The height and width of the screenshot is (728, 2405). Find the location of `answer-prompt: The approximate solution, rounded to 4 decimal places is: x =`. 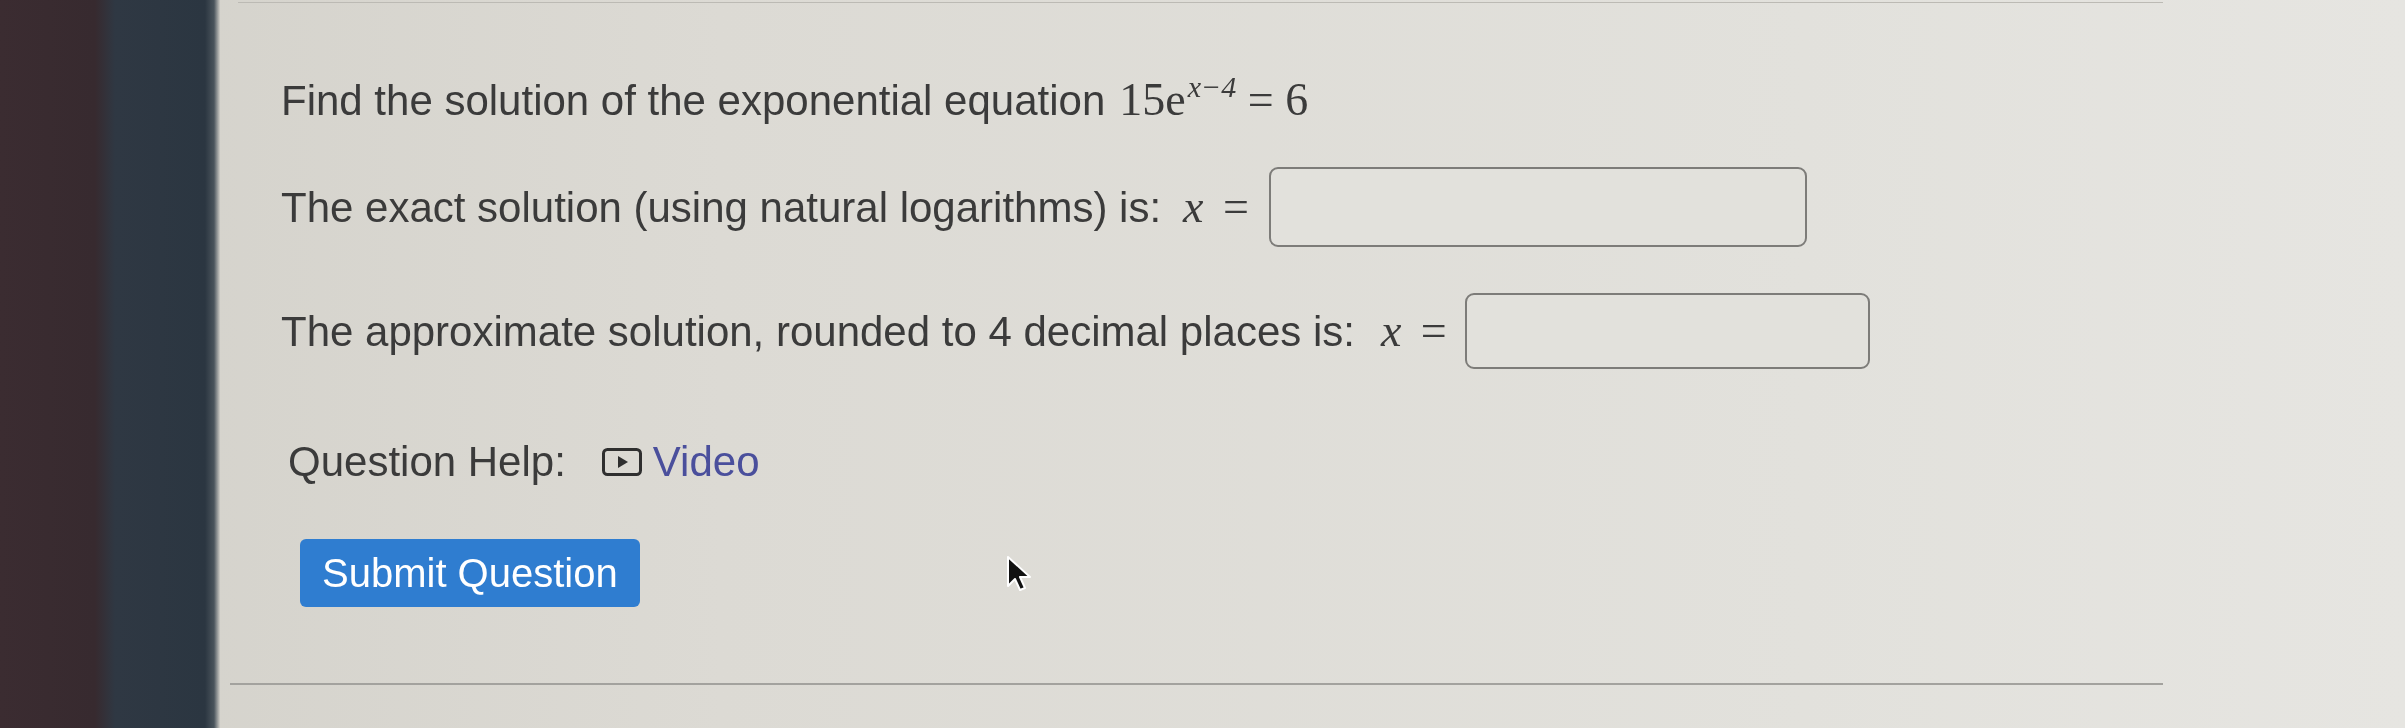

answer-prompt: The approximate solution, rounded to 4 decimal places is: x = is located at coordinates (864, 331).